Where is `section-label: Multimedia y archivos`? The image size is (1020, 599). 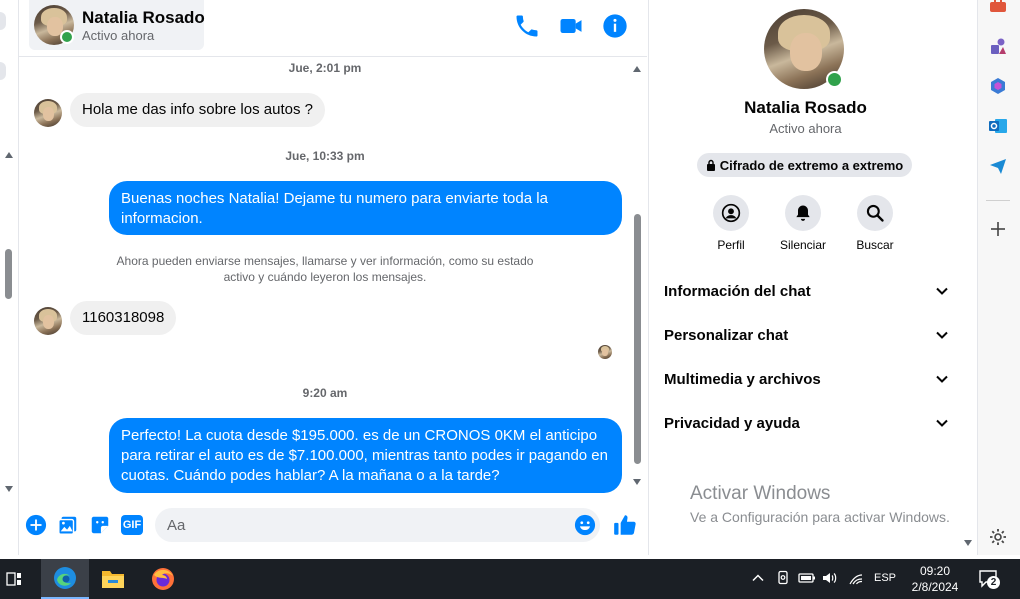 section-label: Multimedia y archivos is located at coordinates (742, 379).